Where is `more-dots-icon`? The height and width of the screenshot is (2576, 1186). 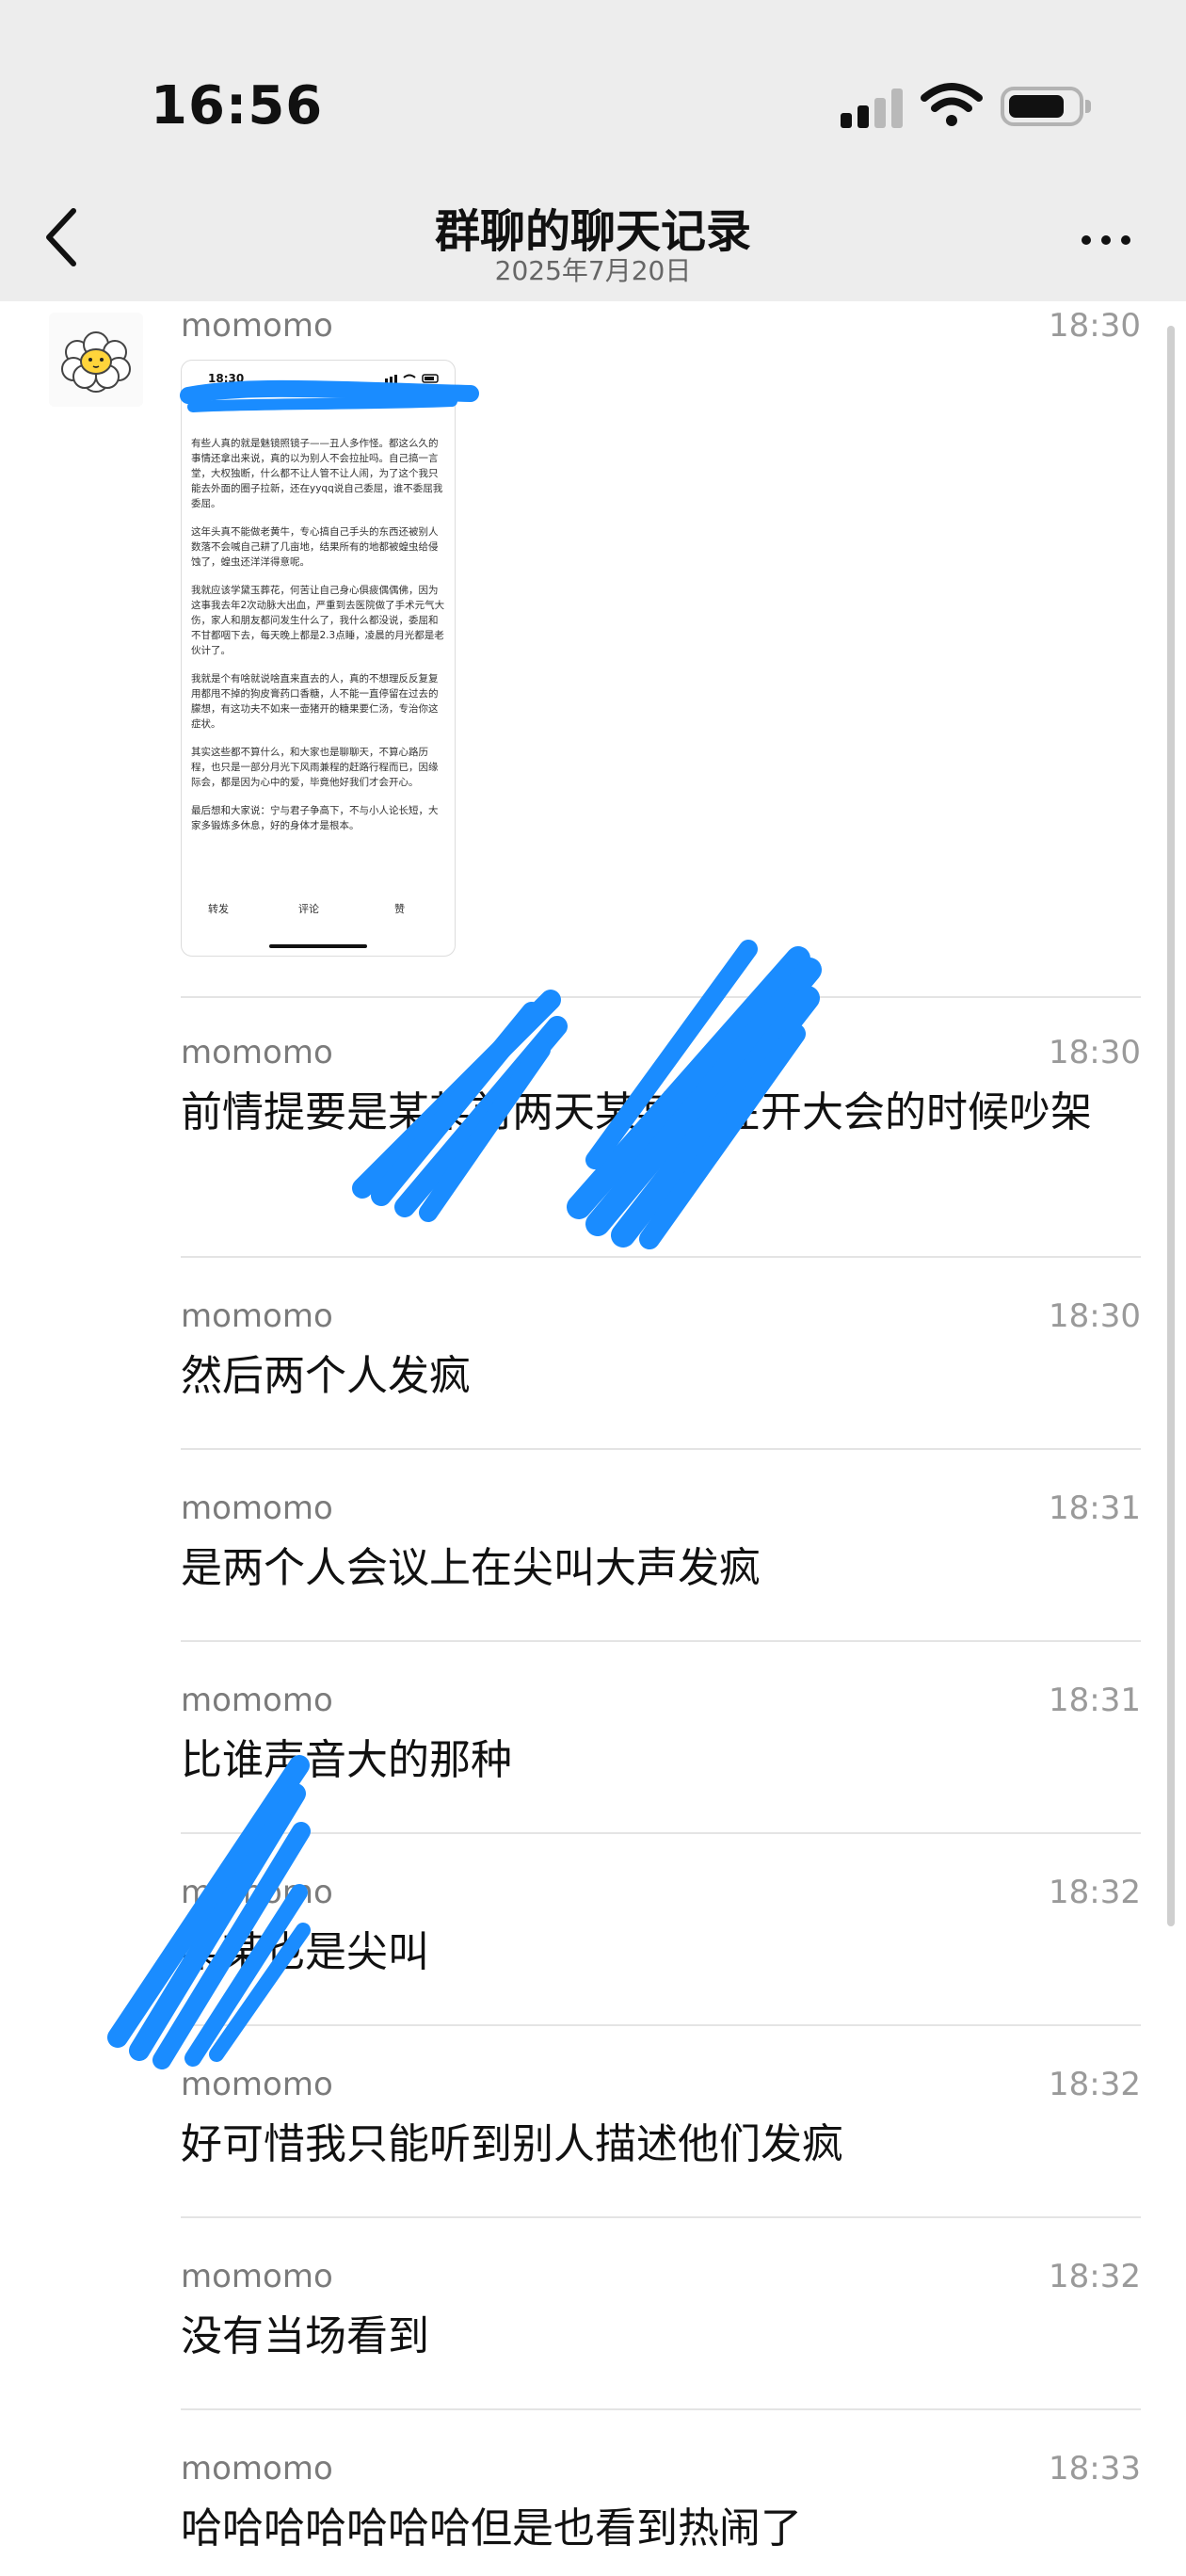 more-dots-icon is located at coordinates (1106, 240).